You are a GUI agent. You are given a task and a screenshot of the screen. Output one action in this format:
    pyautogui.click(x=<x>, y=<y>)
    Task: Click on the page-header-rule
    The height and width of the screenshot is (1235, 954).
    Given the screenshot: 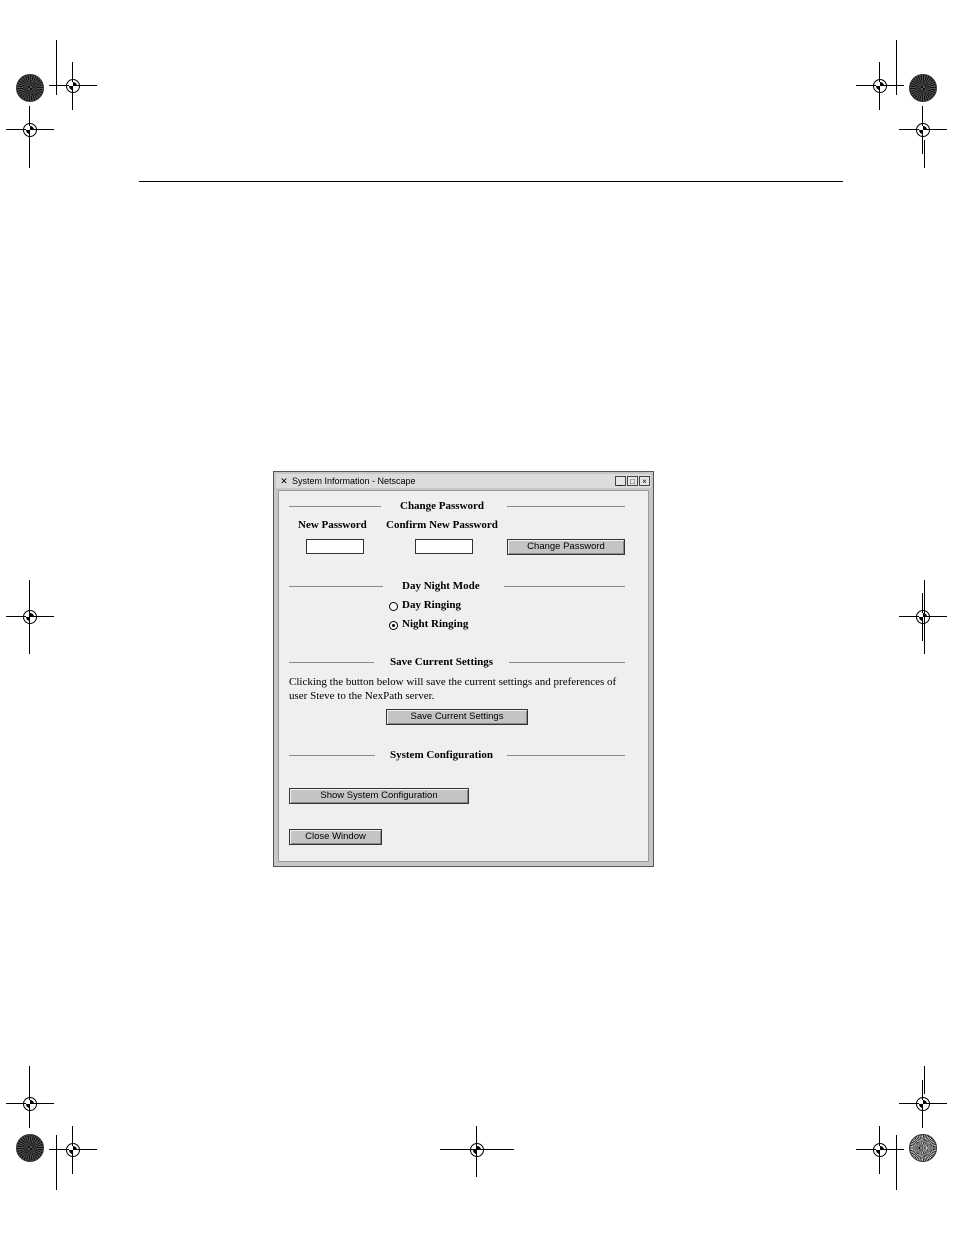 What is the action you would take?
    pyautogui.click(x=491, y=181)
    